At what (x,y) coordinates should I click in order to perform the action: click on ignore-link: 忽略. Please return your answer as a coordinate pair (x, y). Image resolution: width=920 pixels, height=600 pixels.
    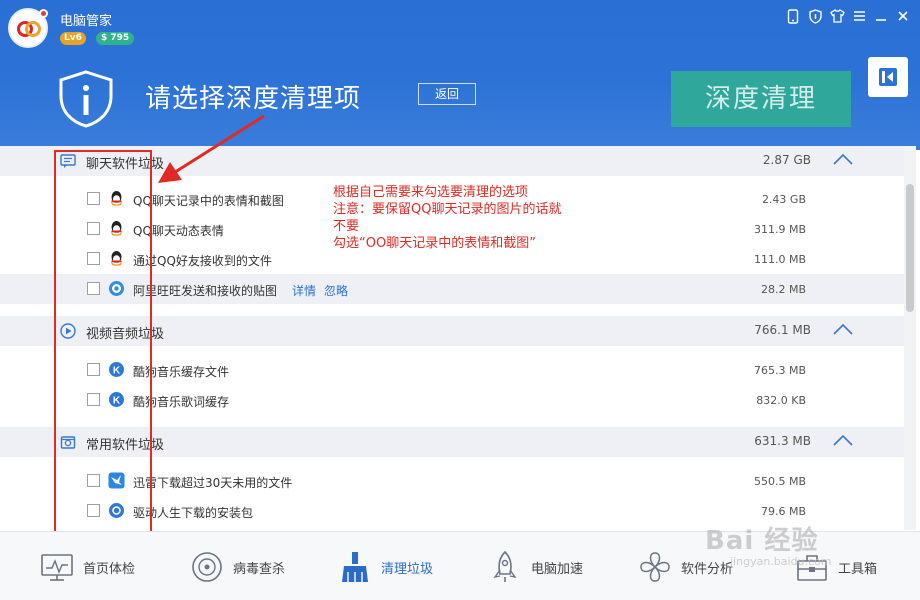
    Looking at the image, I should click on (336, 290).